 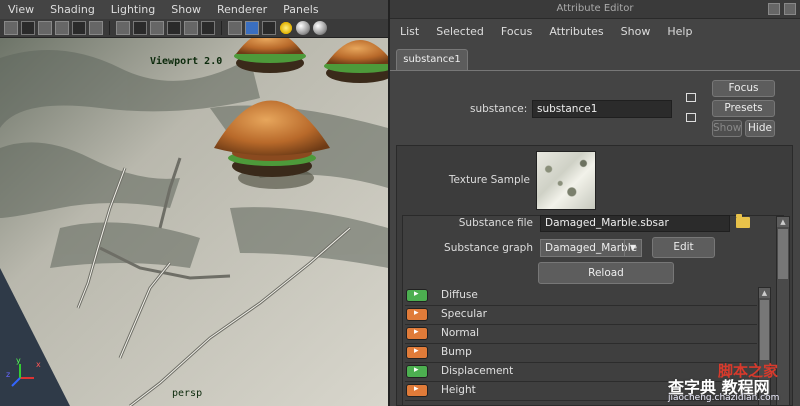 I want to click on editor-scroll-up-icon: ▲, so click(x=783, y=222).